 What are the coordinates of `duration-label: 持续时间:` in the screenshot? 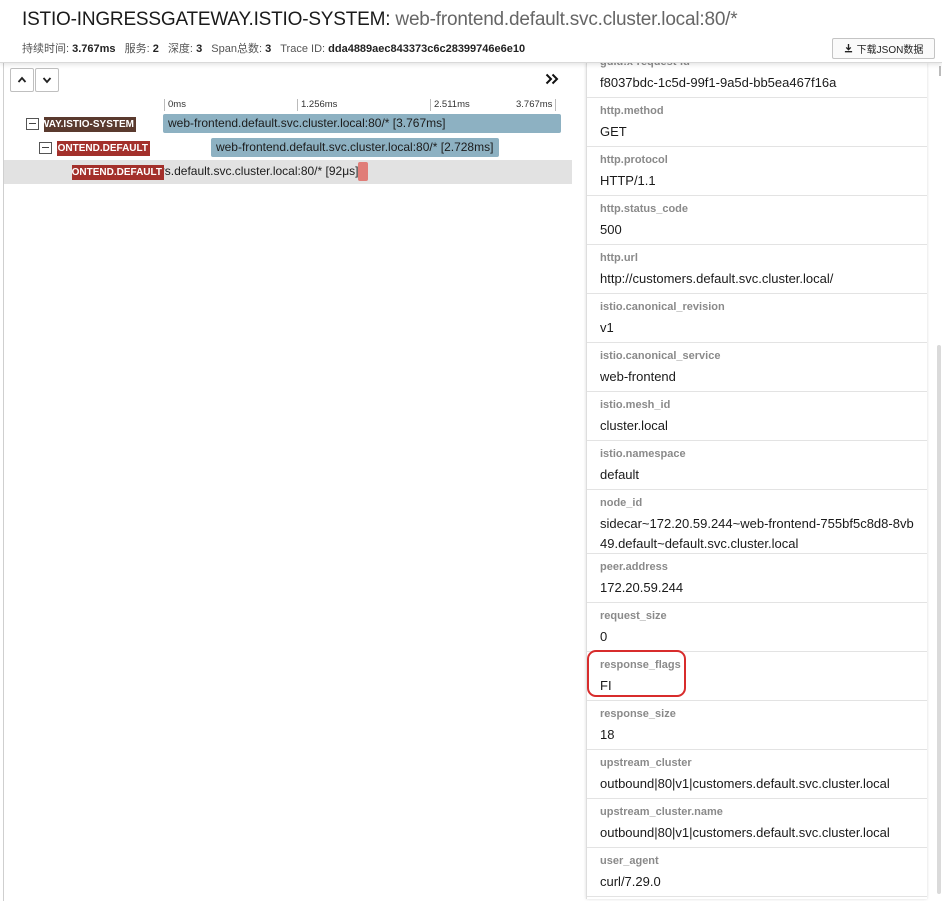 It's located at (46, 49).